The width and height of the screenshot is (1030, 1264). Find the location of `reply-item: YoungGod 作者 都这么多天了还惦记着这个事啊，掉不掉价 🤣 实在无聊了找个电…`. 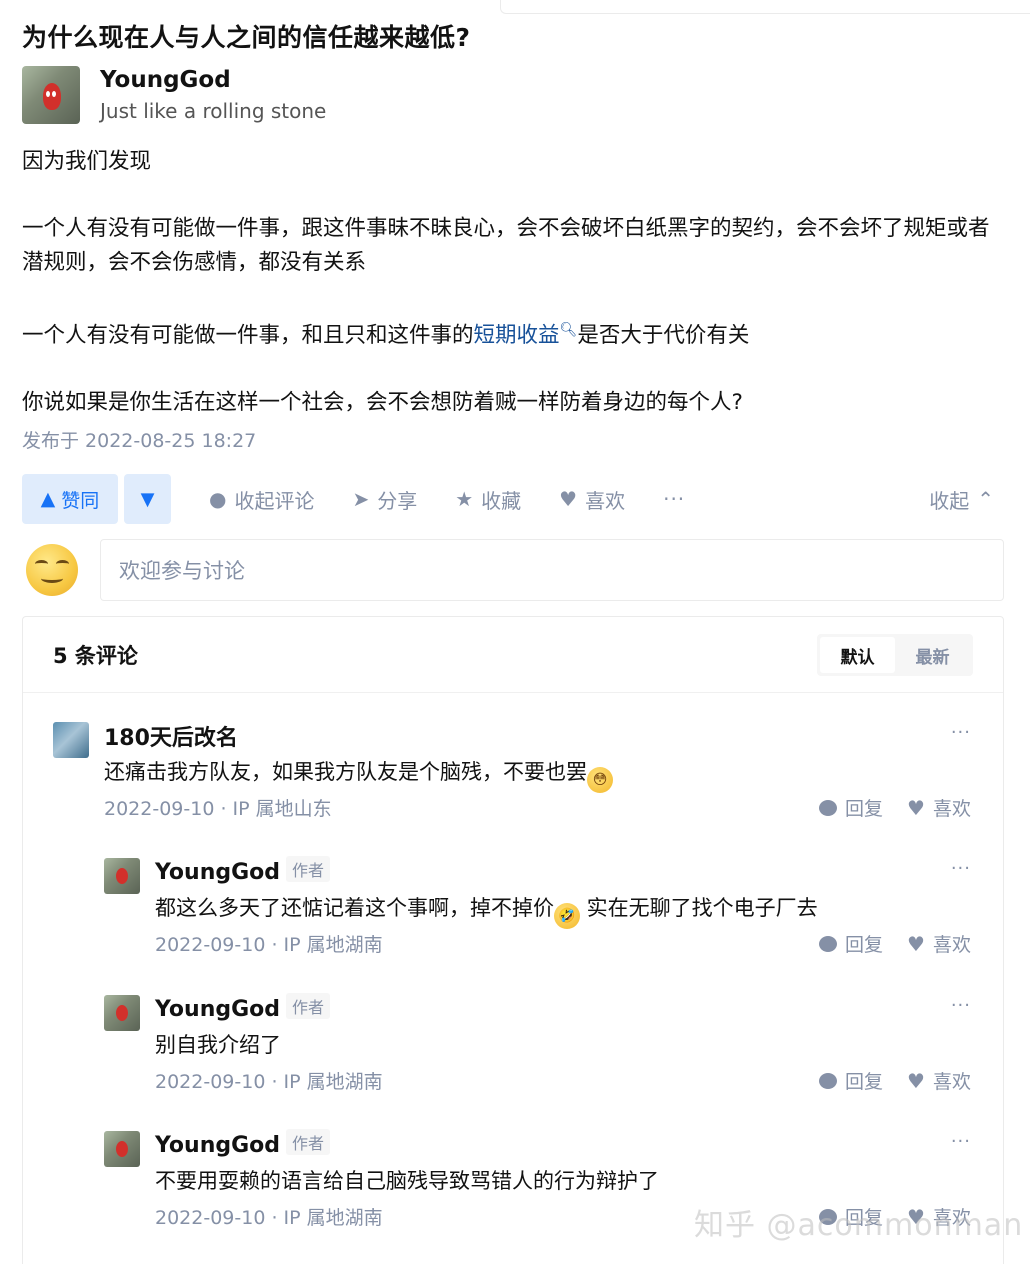

reply-item: YoungGod 作者 都这么多天了还惦记着这个事啊，掉不掉价 🤣 实在无聊了找个电… is located at coordinates (537, 912).